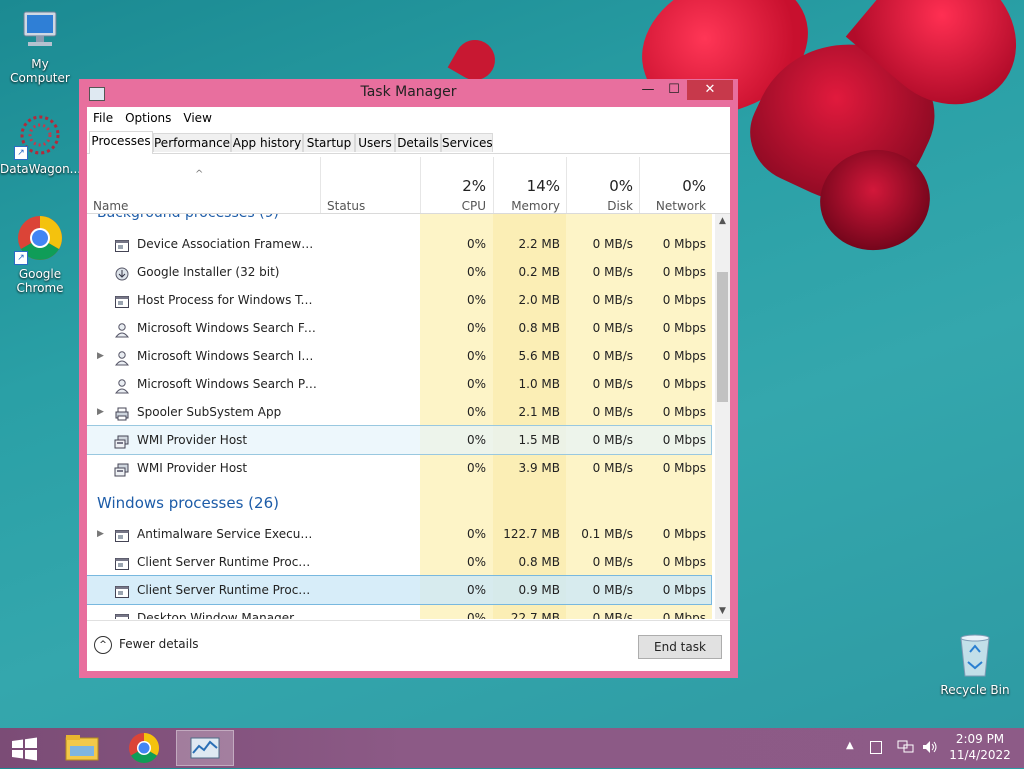 The height and width of the screenshot is (769, 1024). Describe the element at coordinates (103, 645) in the screenshot. I see `chevron-up-icon: ^` at that location.